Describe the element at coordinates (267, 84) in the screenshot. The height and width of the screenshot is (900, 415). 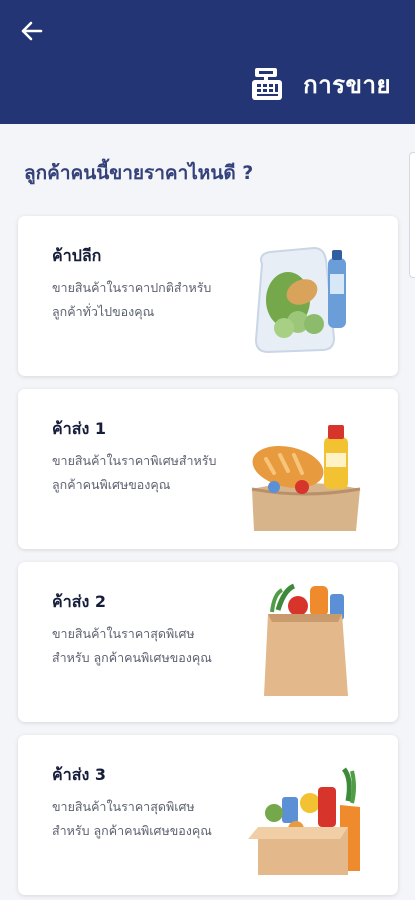
I see `cash-register-icon` at that location.